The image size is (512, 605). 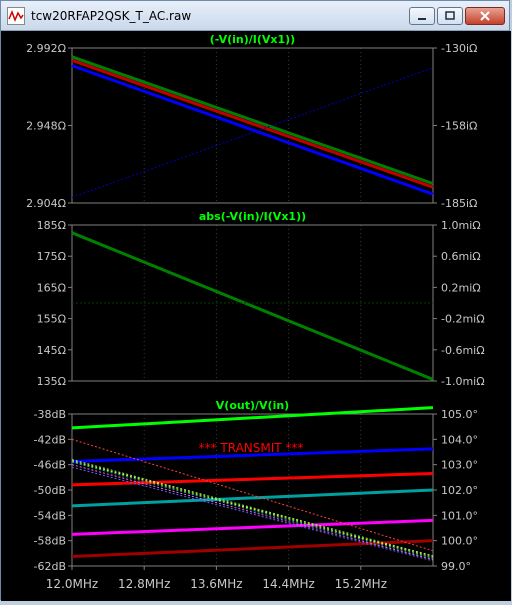 I want to click on y-tick-label: 155Ω, so click(x=51, y=319).